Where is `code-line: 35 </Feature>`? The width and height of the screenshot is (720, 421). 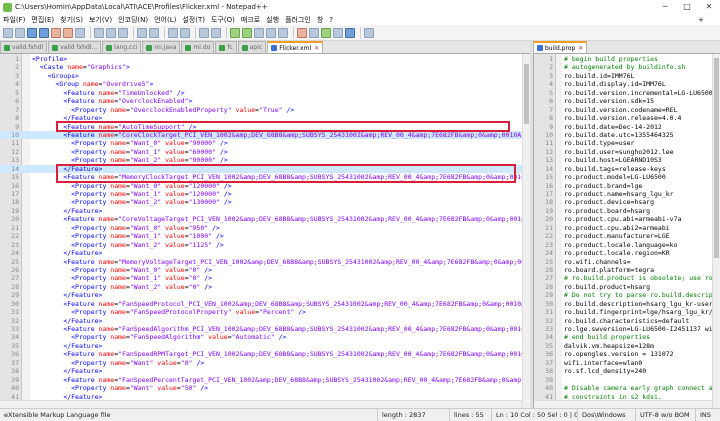
code-line: 35 </Feature> is located at coordinates (265, 346).